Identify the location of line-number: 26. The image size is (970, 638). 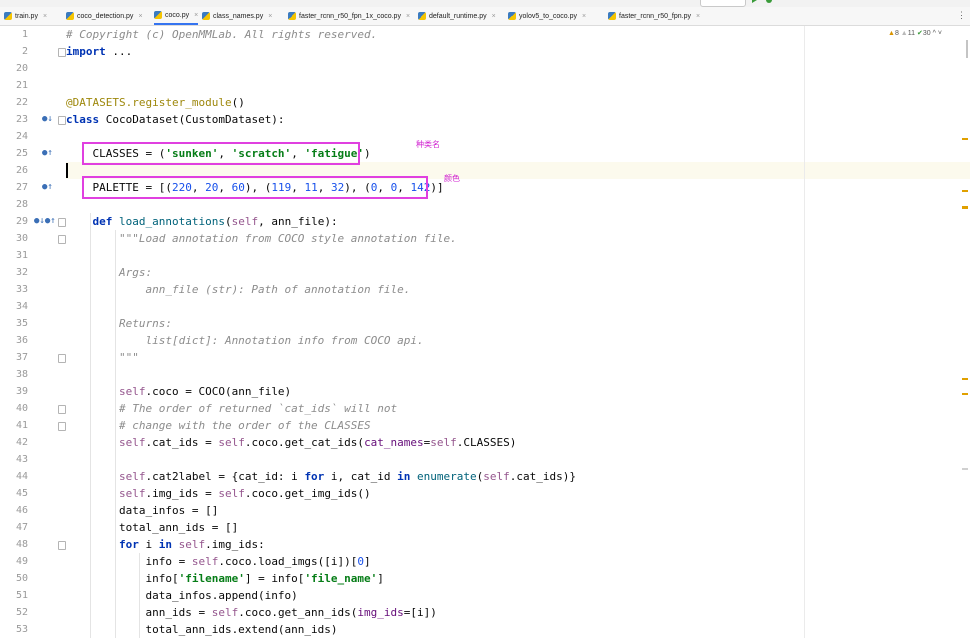
(21, 170).